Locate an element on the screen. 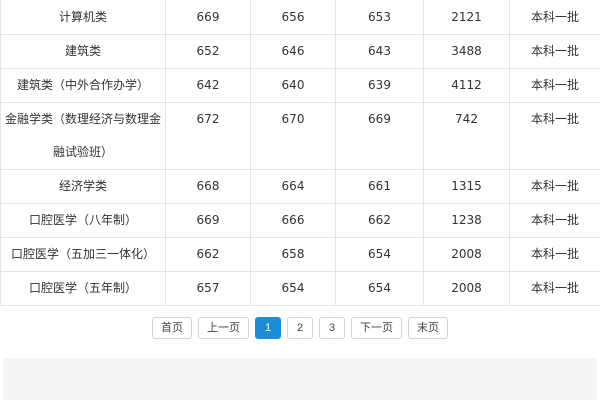 Image resolution: width=600 pixels, height=400 pixels. pagination: 首页 上一页 1 2 3 下一页 末页 is located at coordinates (300, 328).